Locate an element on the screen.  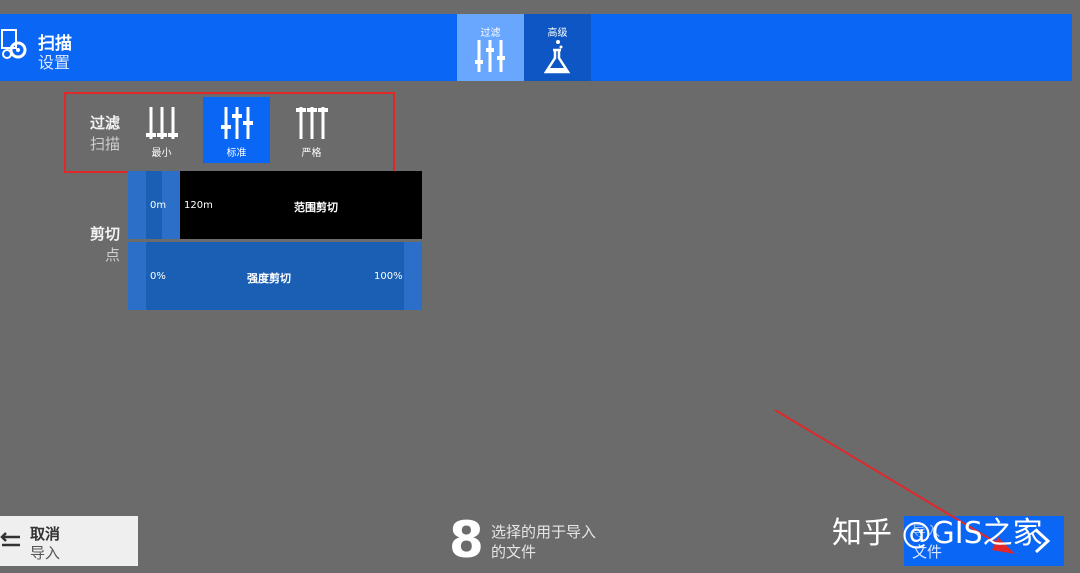
watermark-text: 知乎 @GIS之家 is located at coordinates (937, 533).